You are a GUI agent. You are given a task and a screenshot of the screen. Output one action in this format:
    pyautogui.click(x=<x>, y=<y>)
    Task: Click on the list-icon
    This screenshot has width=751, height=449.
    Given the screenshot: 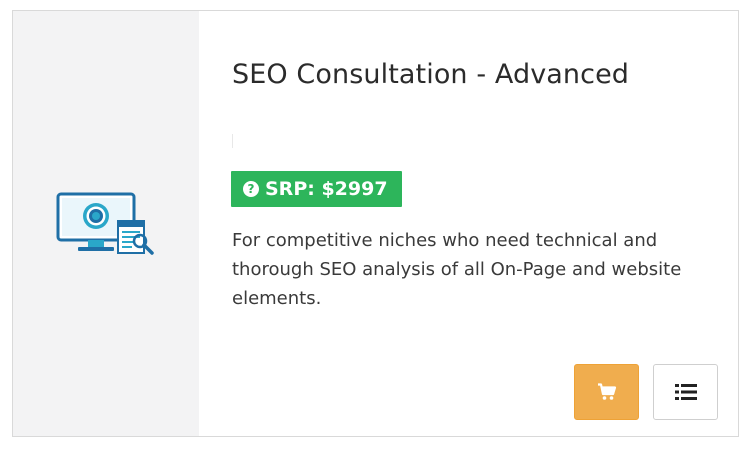 What is the action you would take?
    pyautogui.click(x=685, y=392)
    